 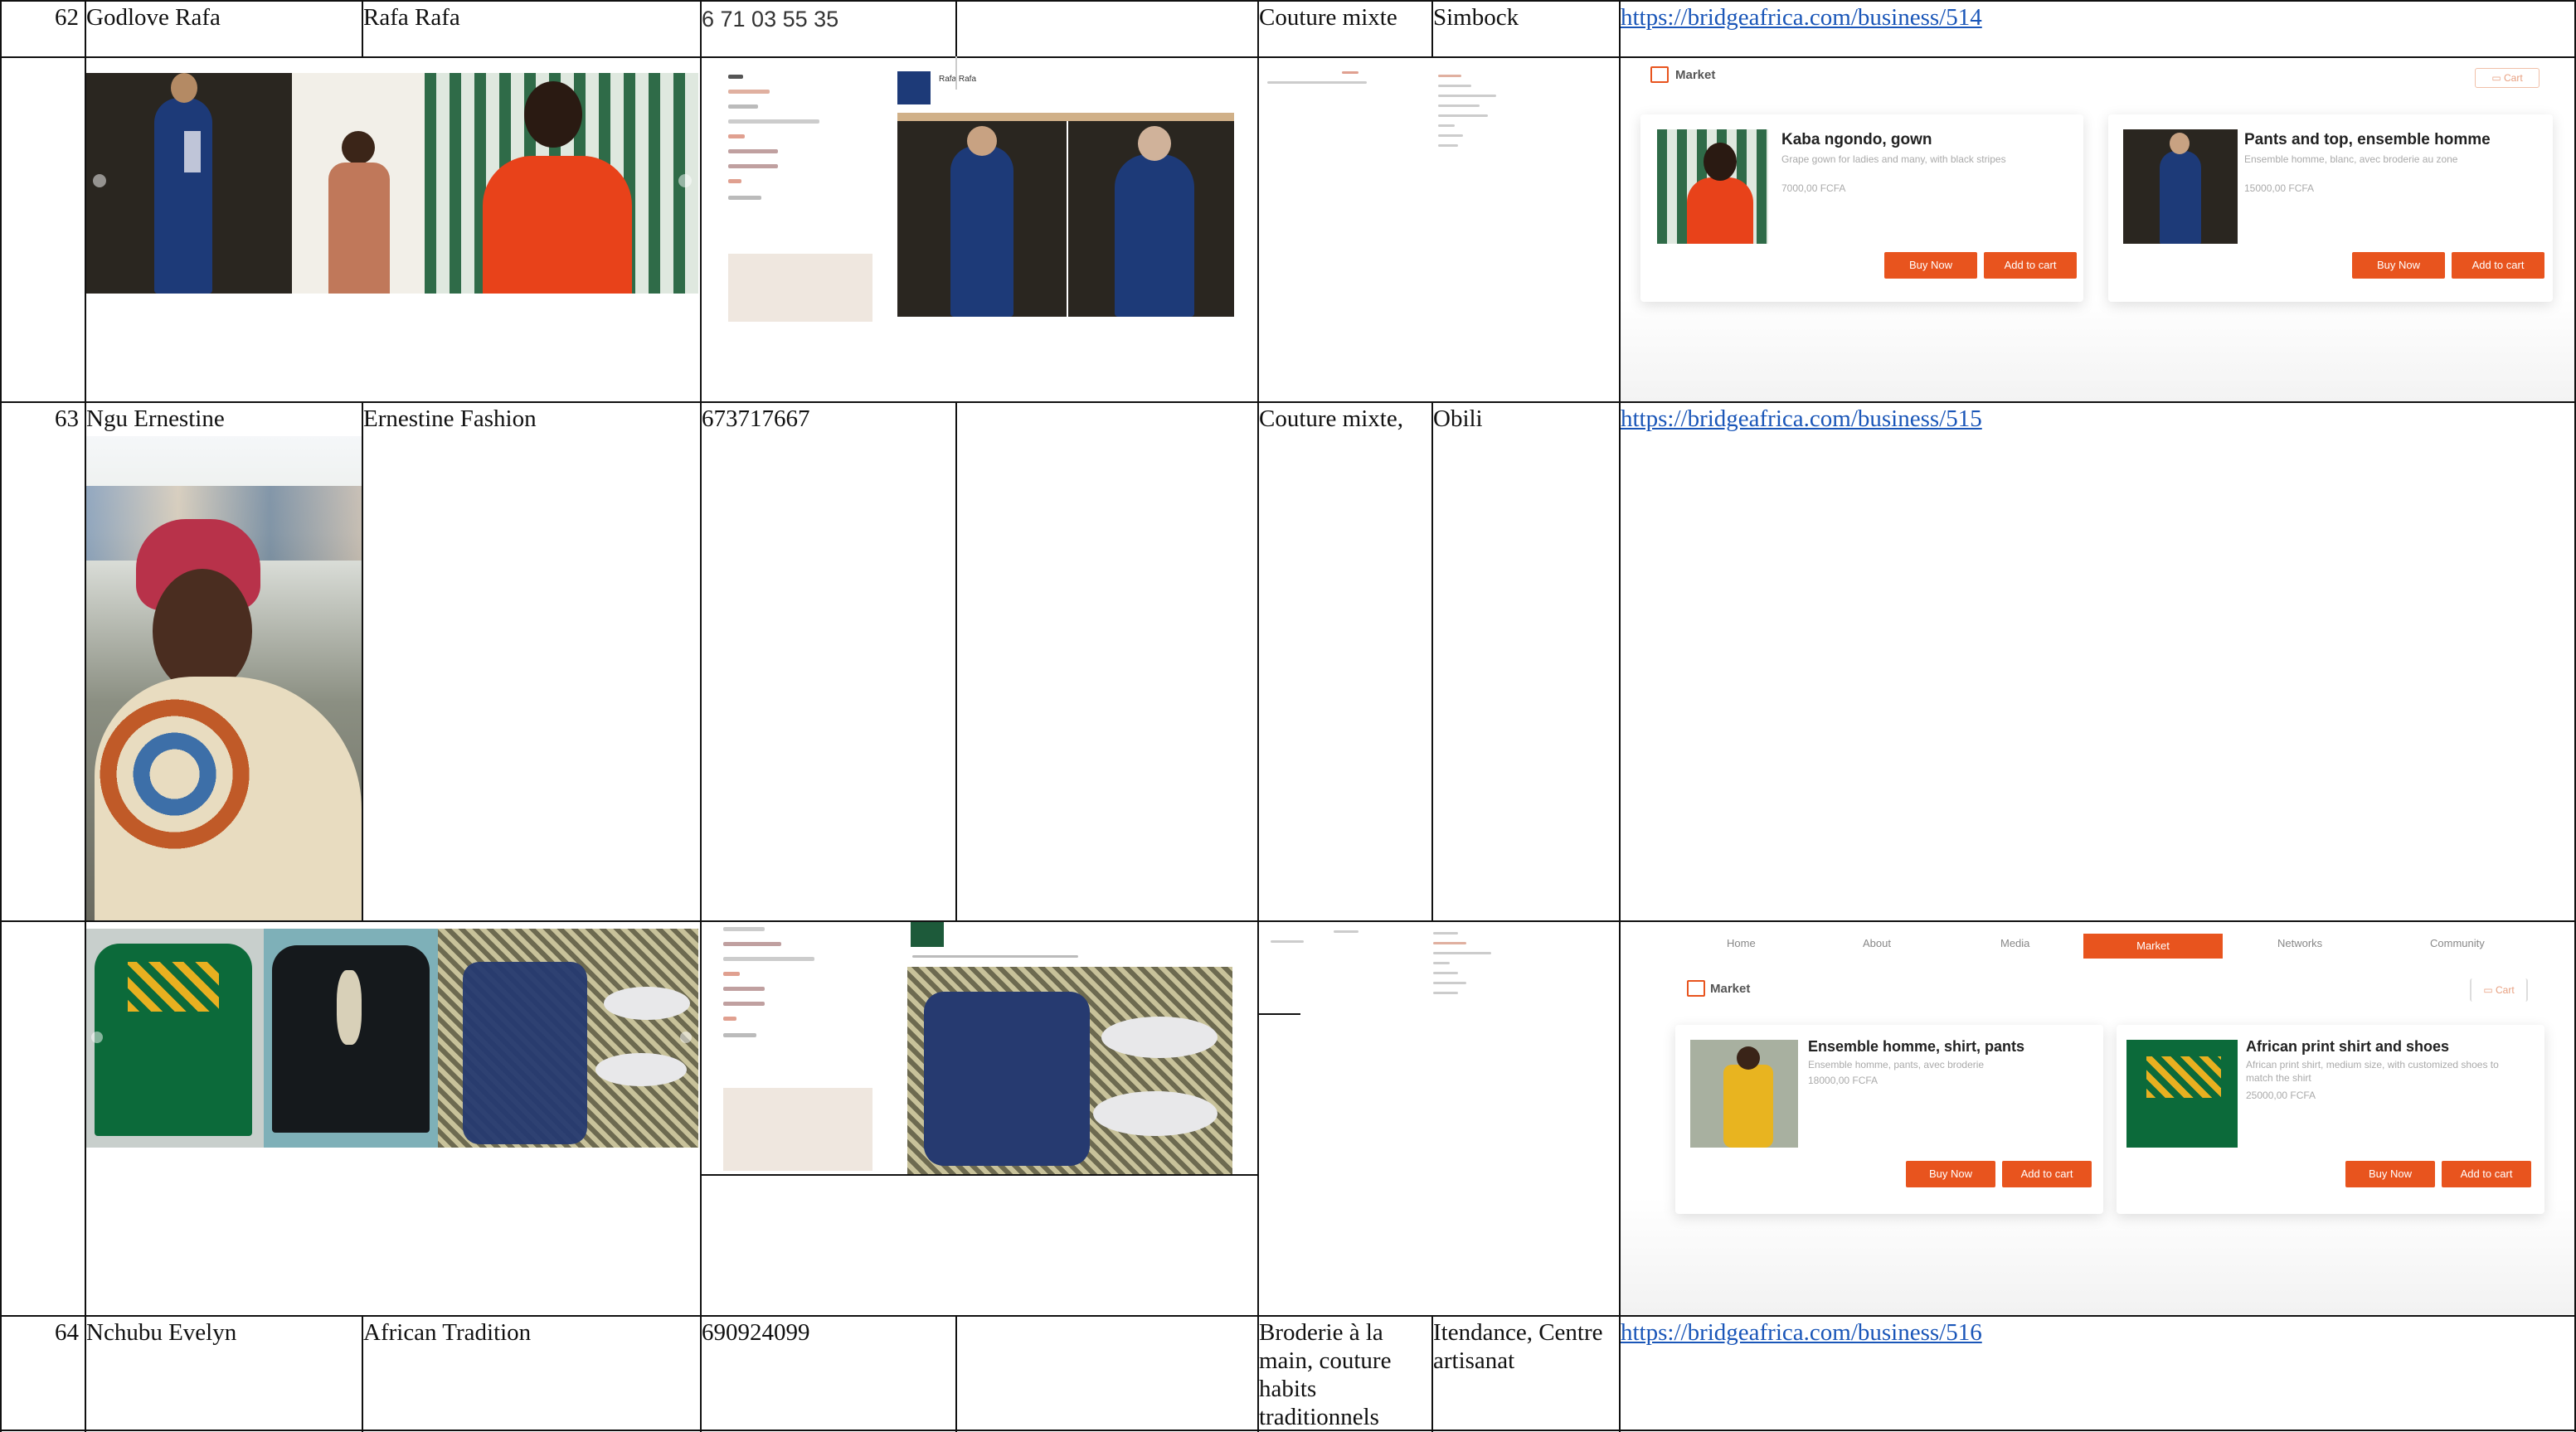 I want to click on nav-about: About, so click(x=1877, y=943).